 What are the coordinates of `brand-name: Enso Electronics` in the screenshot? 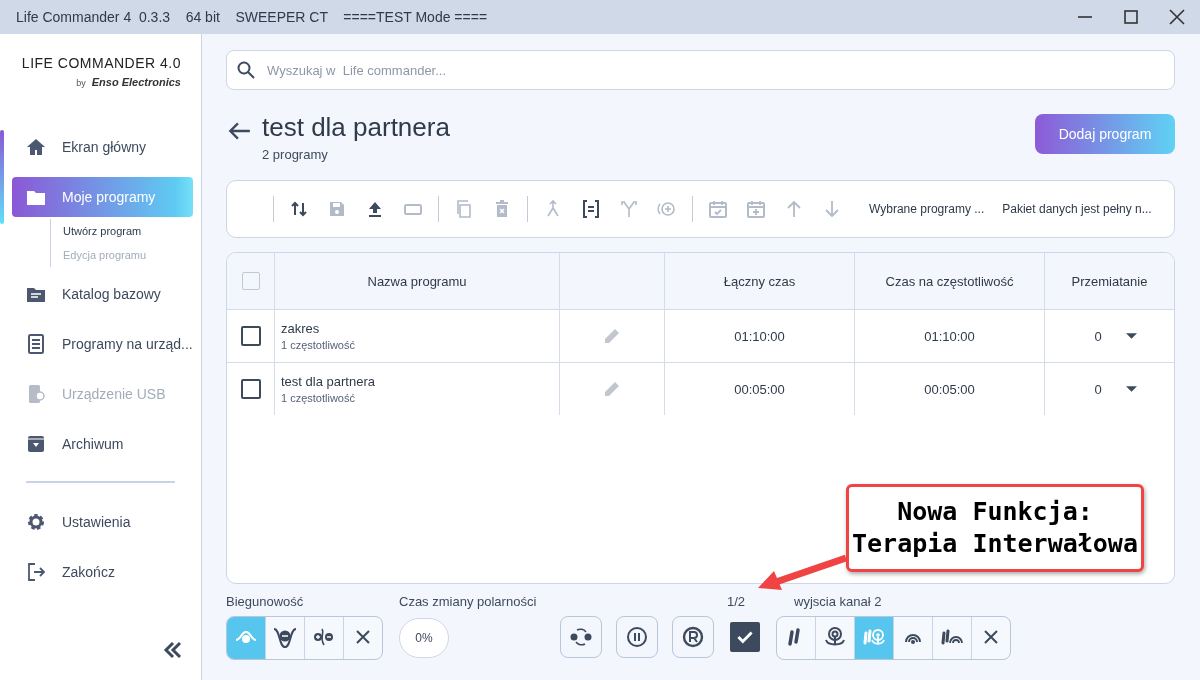 It's located at (136, 82).